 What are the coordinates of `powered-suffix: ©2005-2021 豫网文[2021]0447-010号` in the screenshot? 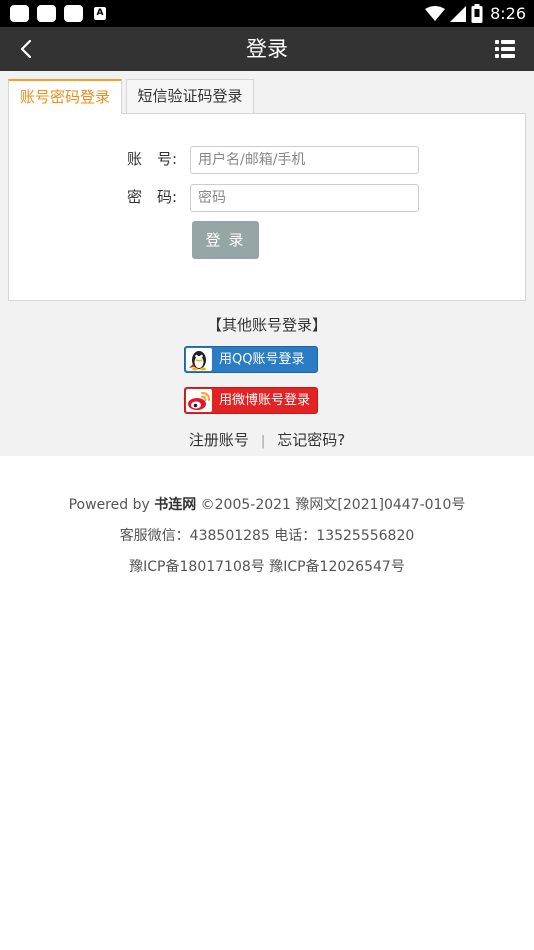 It's located at (331, 505).